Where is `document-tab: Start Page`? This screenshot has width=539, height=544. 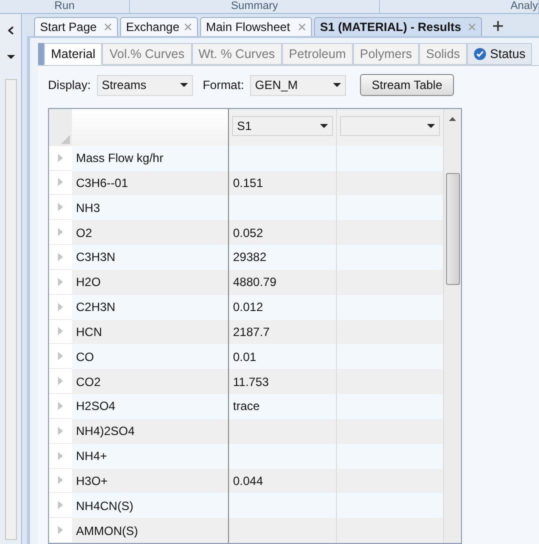
document-tab: Start Page is located at coordinates (76, 26).